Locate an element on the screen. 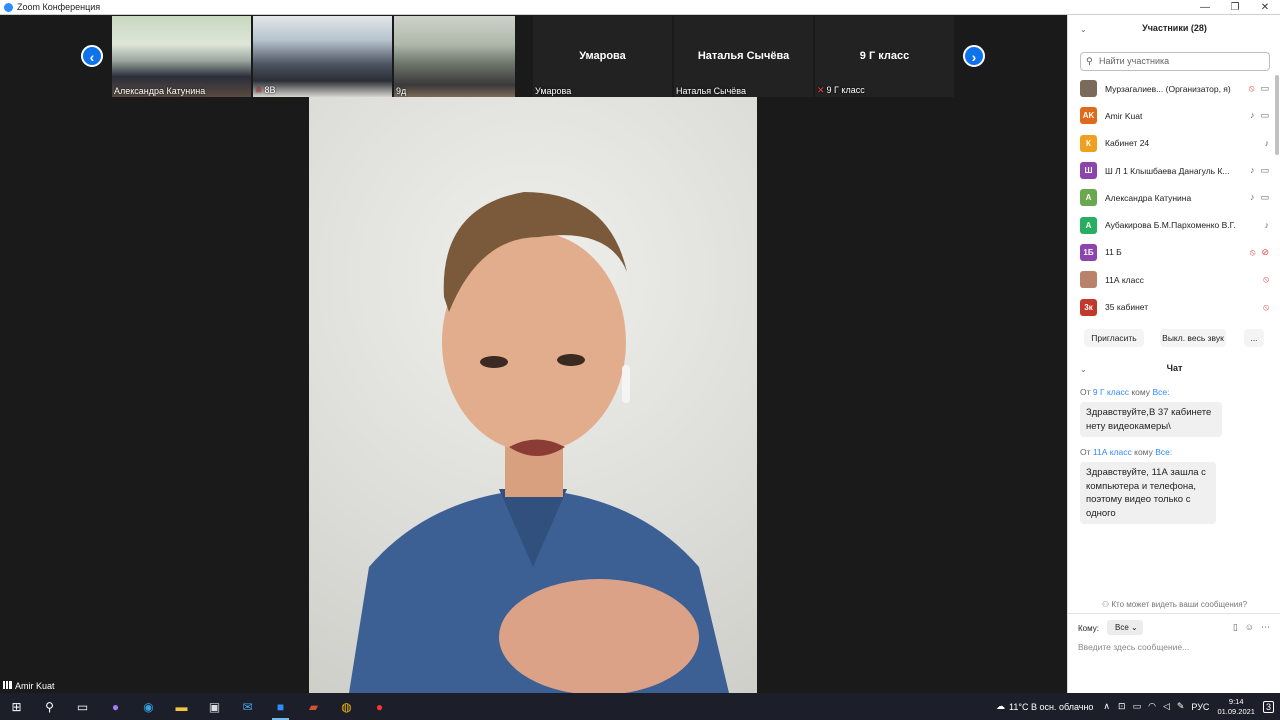  thumb-bigname: Наталья Сычёва is located at coordinates (743, 56).